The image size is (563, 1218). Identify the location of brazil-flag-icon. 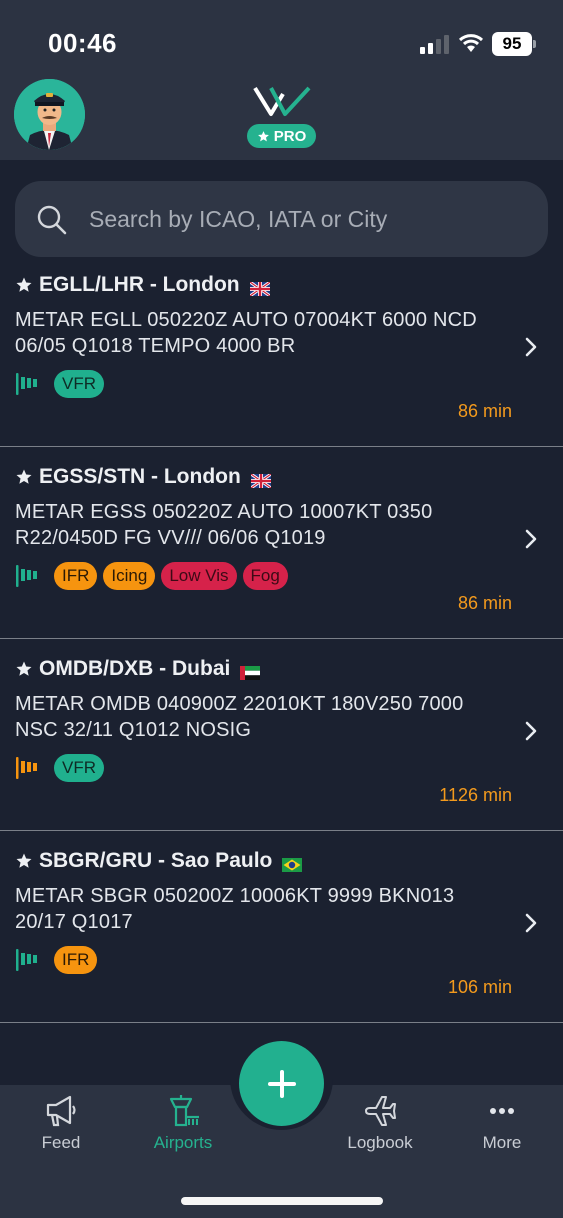
(292, 863).